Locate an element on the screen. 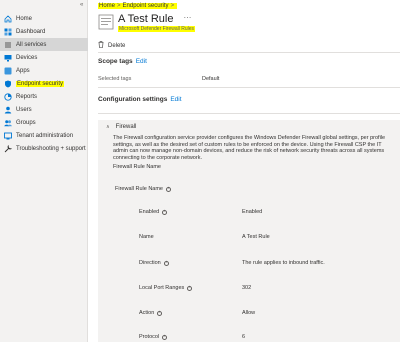 The image size is (400, 342). direction-value: The rule applies to inbound traffic. is located at coordinates (283, 263).